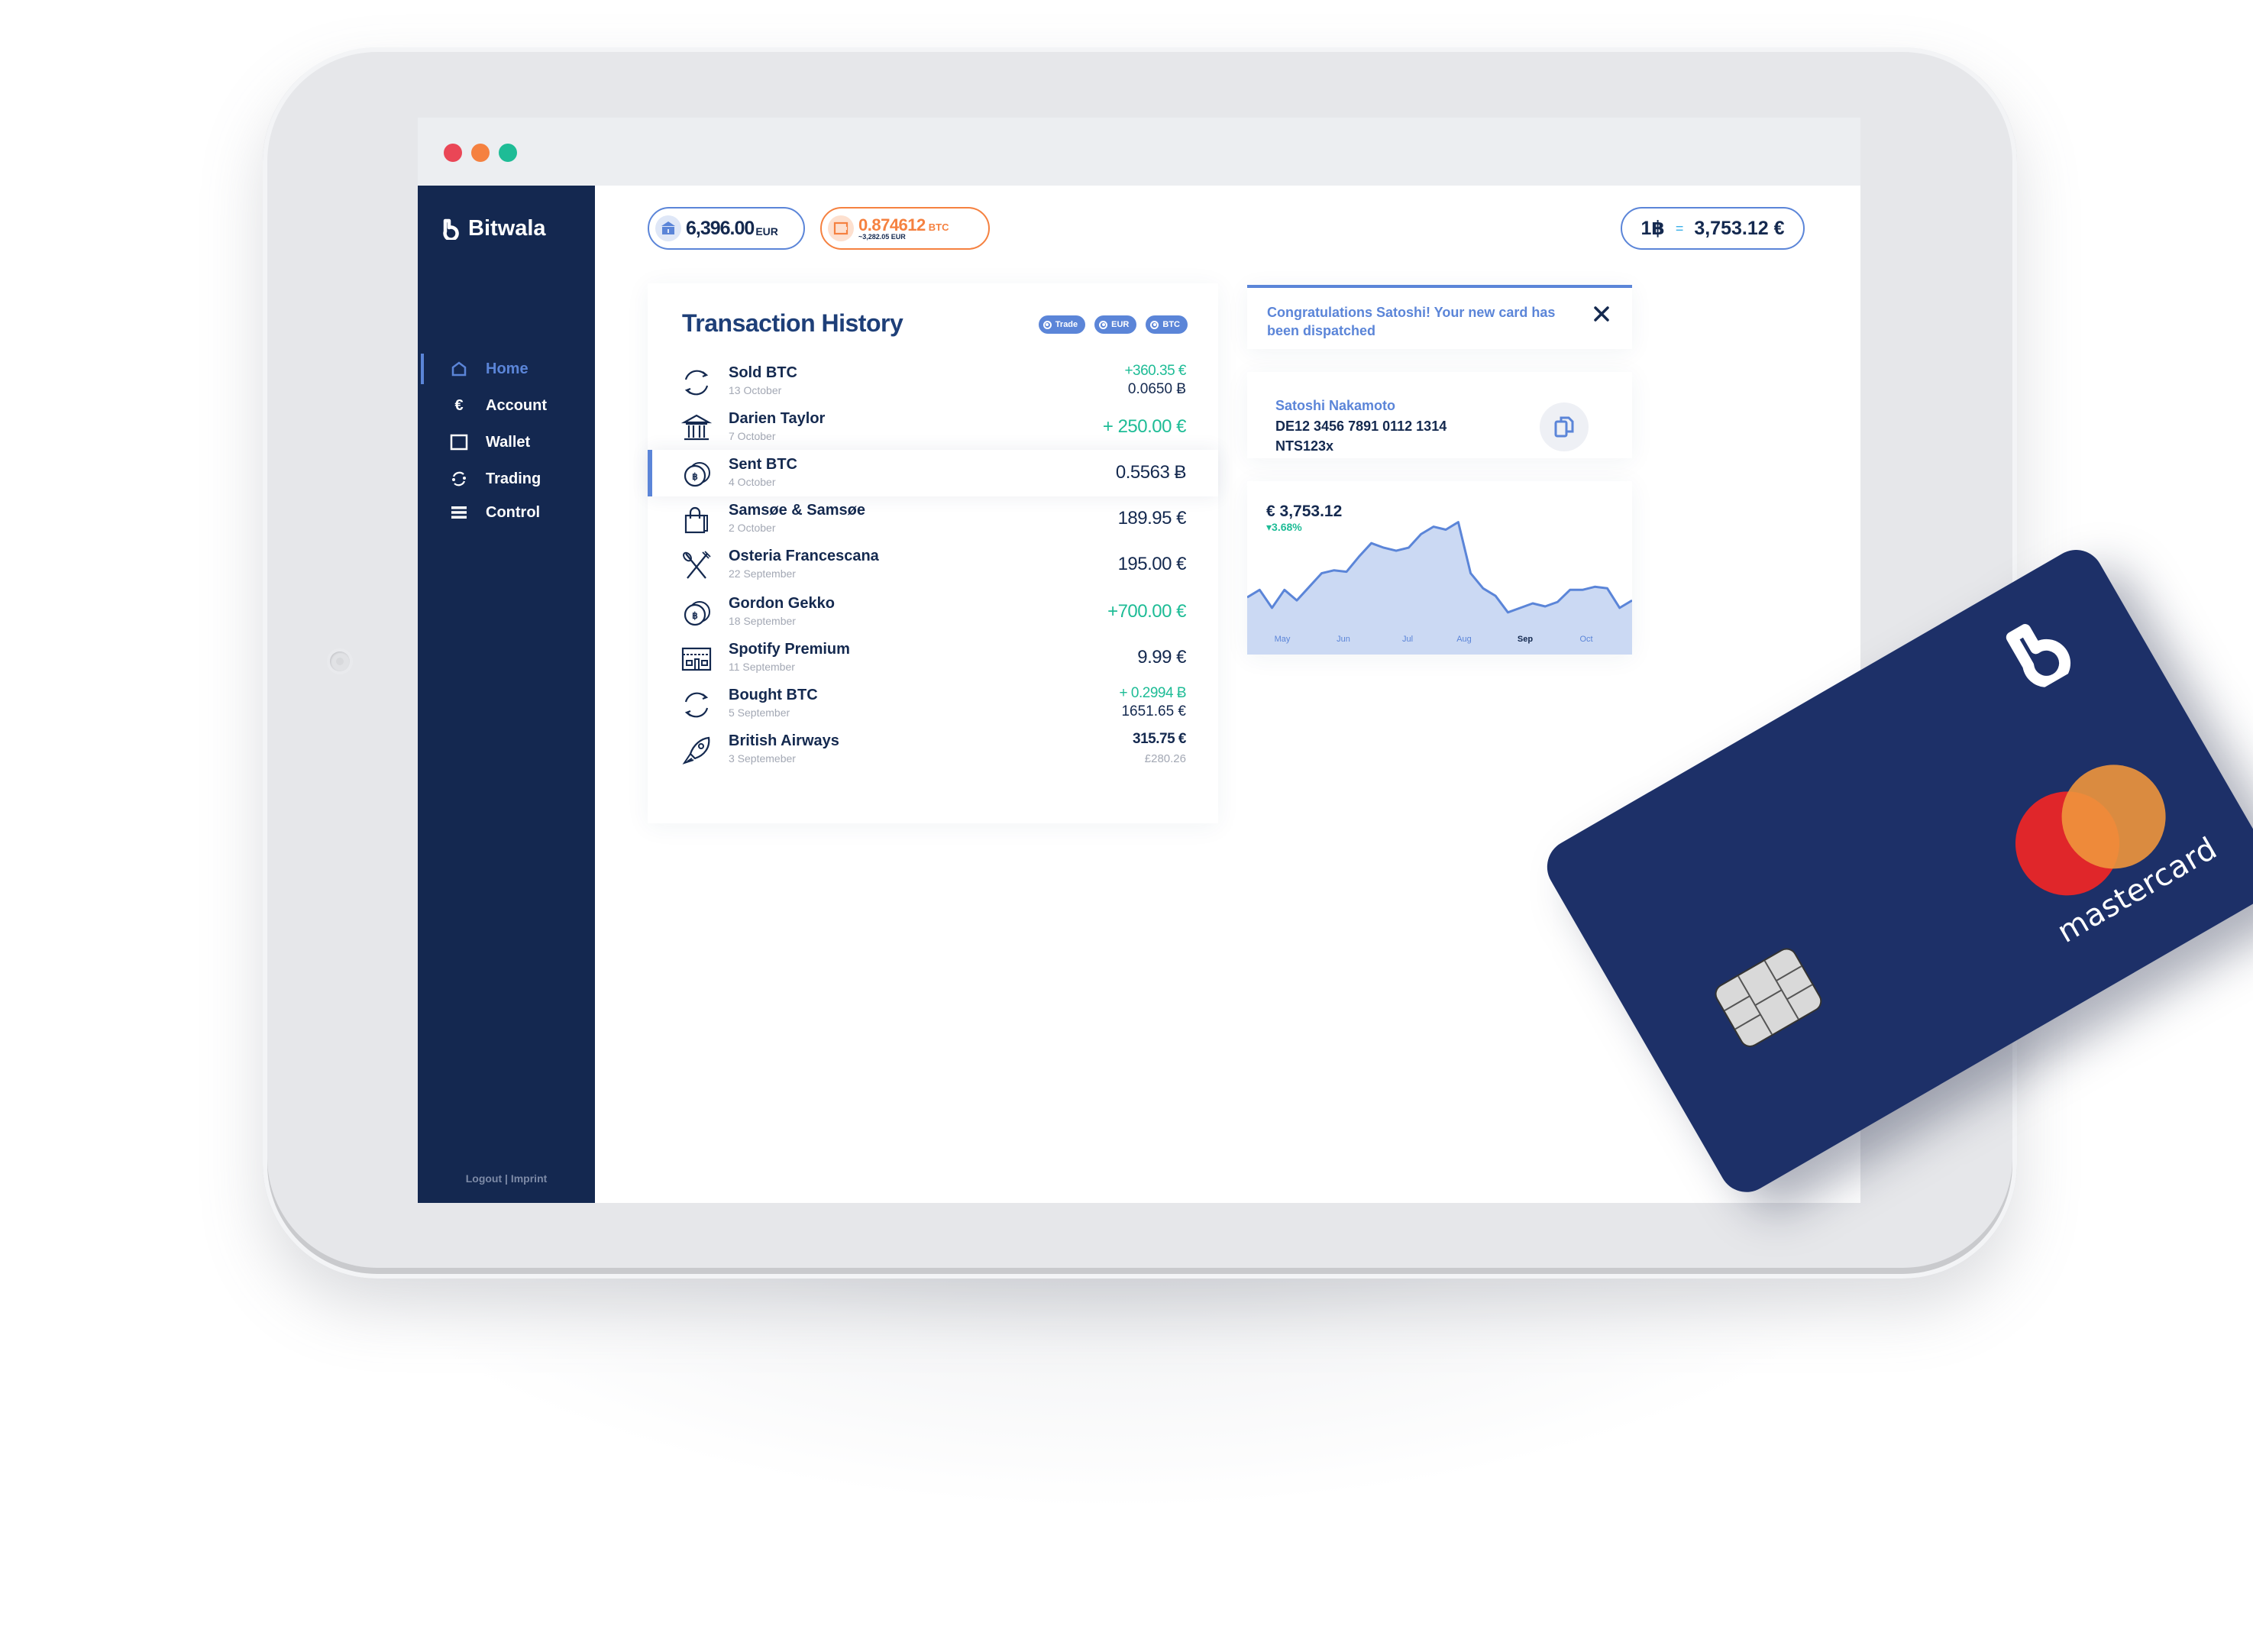 The image size is (2253, 1652). I want to click on btc-balance-unit: BTC, so click(938, 227).